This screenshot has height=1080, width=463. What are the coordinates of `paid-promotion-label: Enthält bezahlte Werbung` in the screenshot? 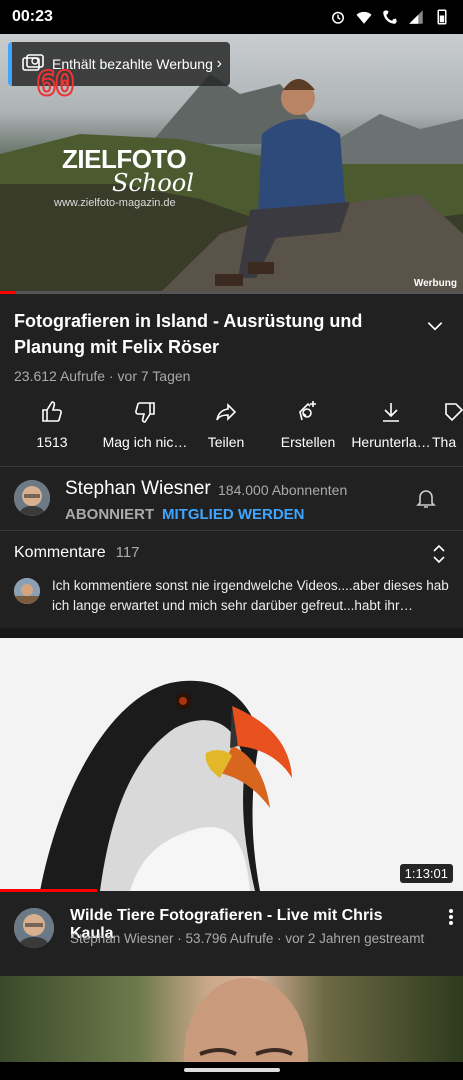 It's located at (132, 64).